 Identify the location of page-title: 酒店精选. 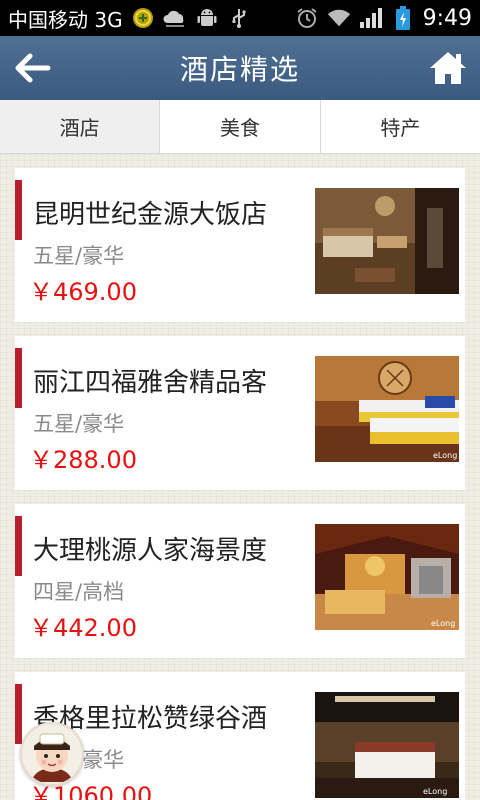
(239, 69).